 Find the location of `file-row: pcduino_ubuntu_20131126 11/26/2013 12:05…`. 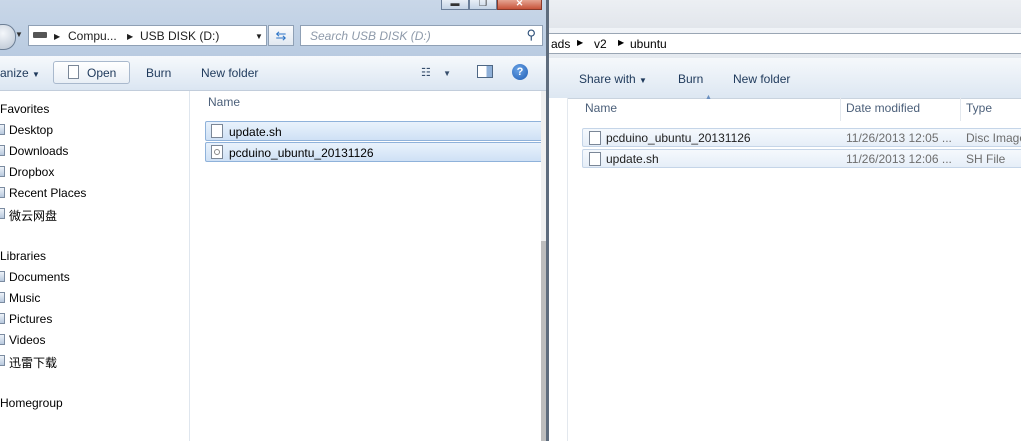

file-row: pcduino_ubuntu_20131126 11/26/2013 12:05… is located at coordinates (801, 137).